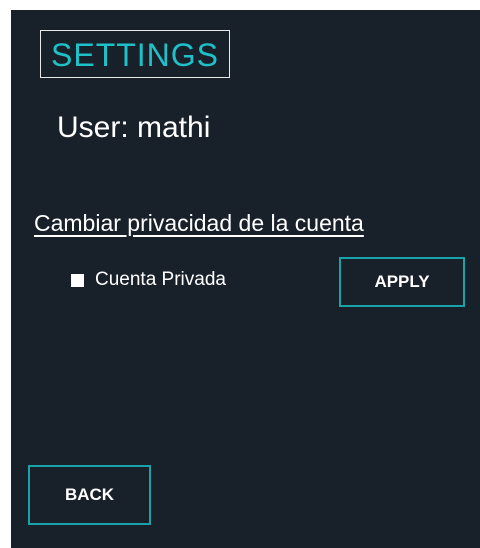 The image size is (480, 548). I want to click on private-account-label: Cuenta Privada, so click(160, 279).